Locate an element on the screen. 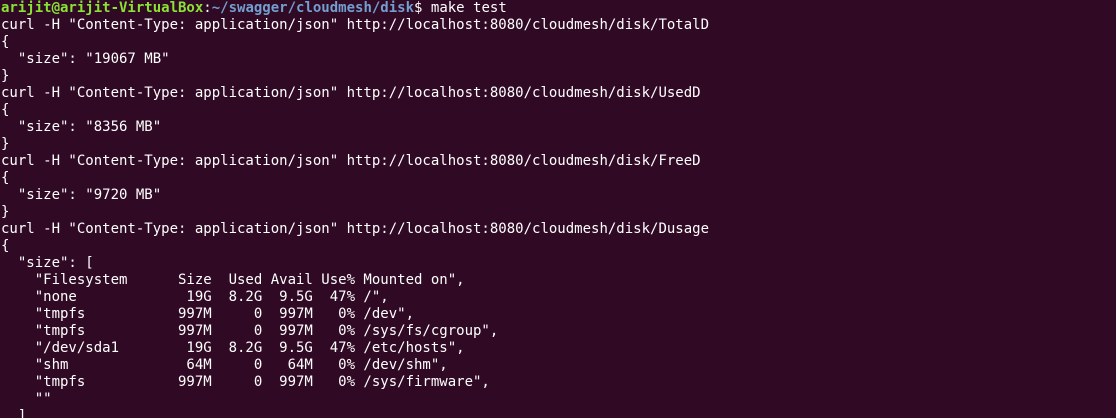 The height and width of the screenshot is (418, 1116). output-line: "size": "8356 MB" is located at coordinates (81, 127).